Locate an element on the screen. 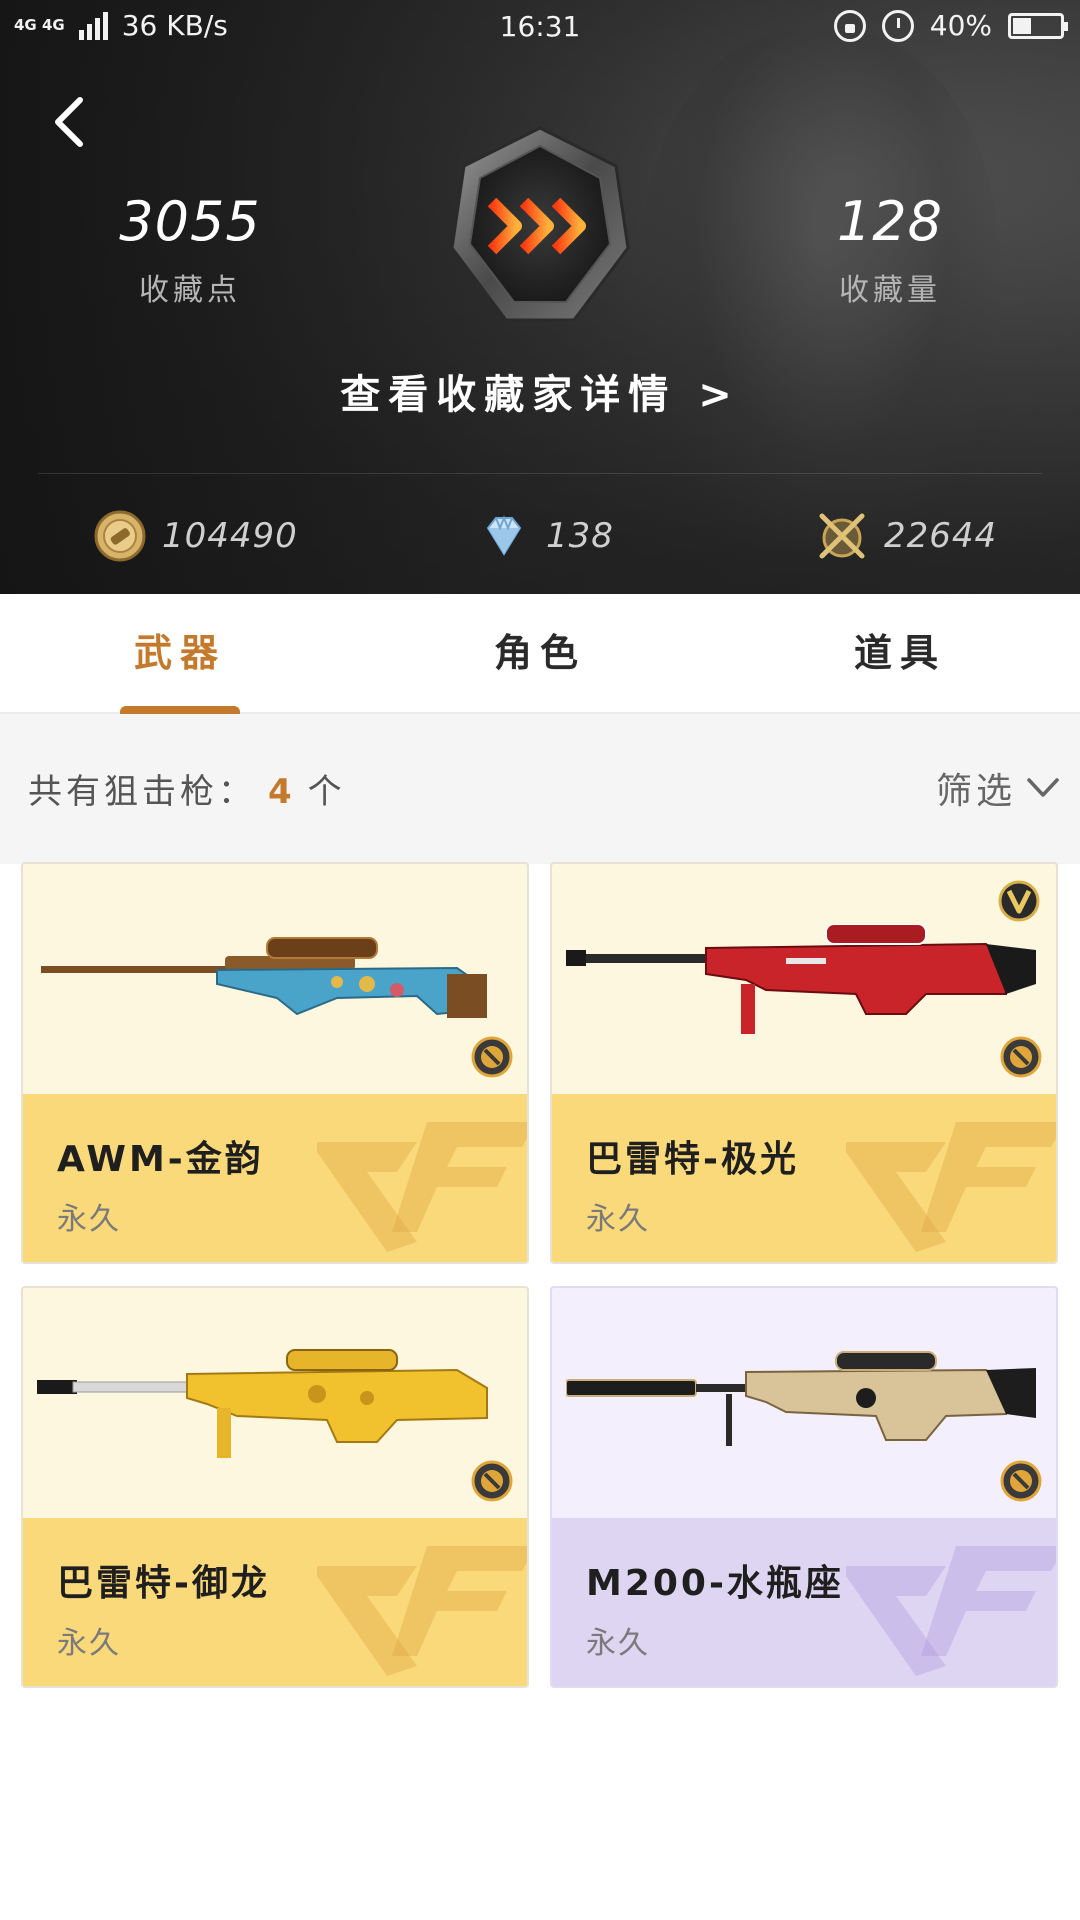  item-card: 巴雷特-御龙 永久 is located at coordinates (275, 1487).